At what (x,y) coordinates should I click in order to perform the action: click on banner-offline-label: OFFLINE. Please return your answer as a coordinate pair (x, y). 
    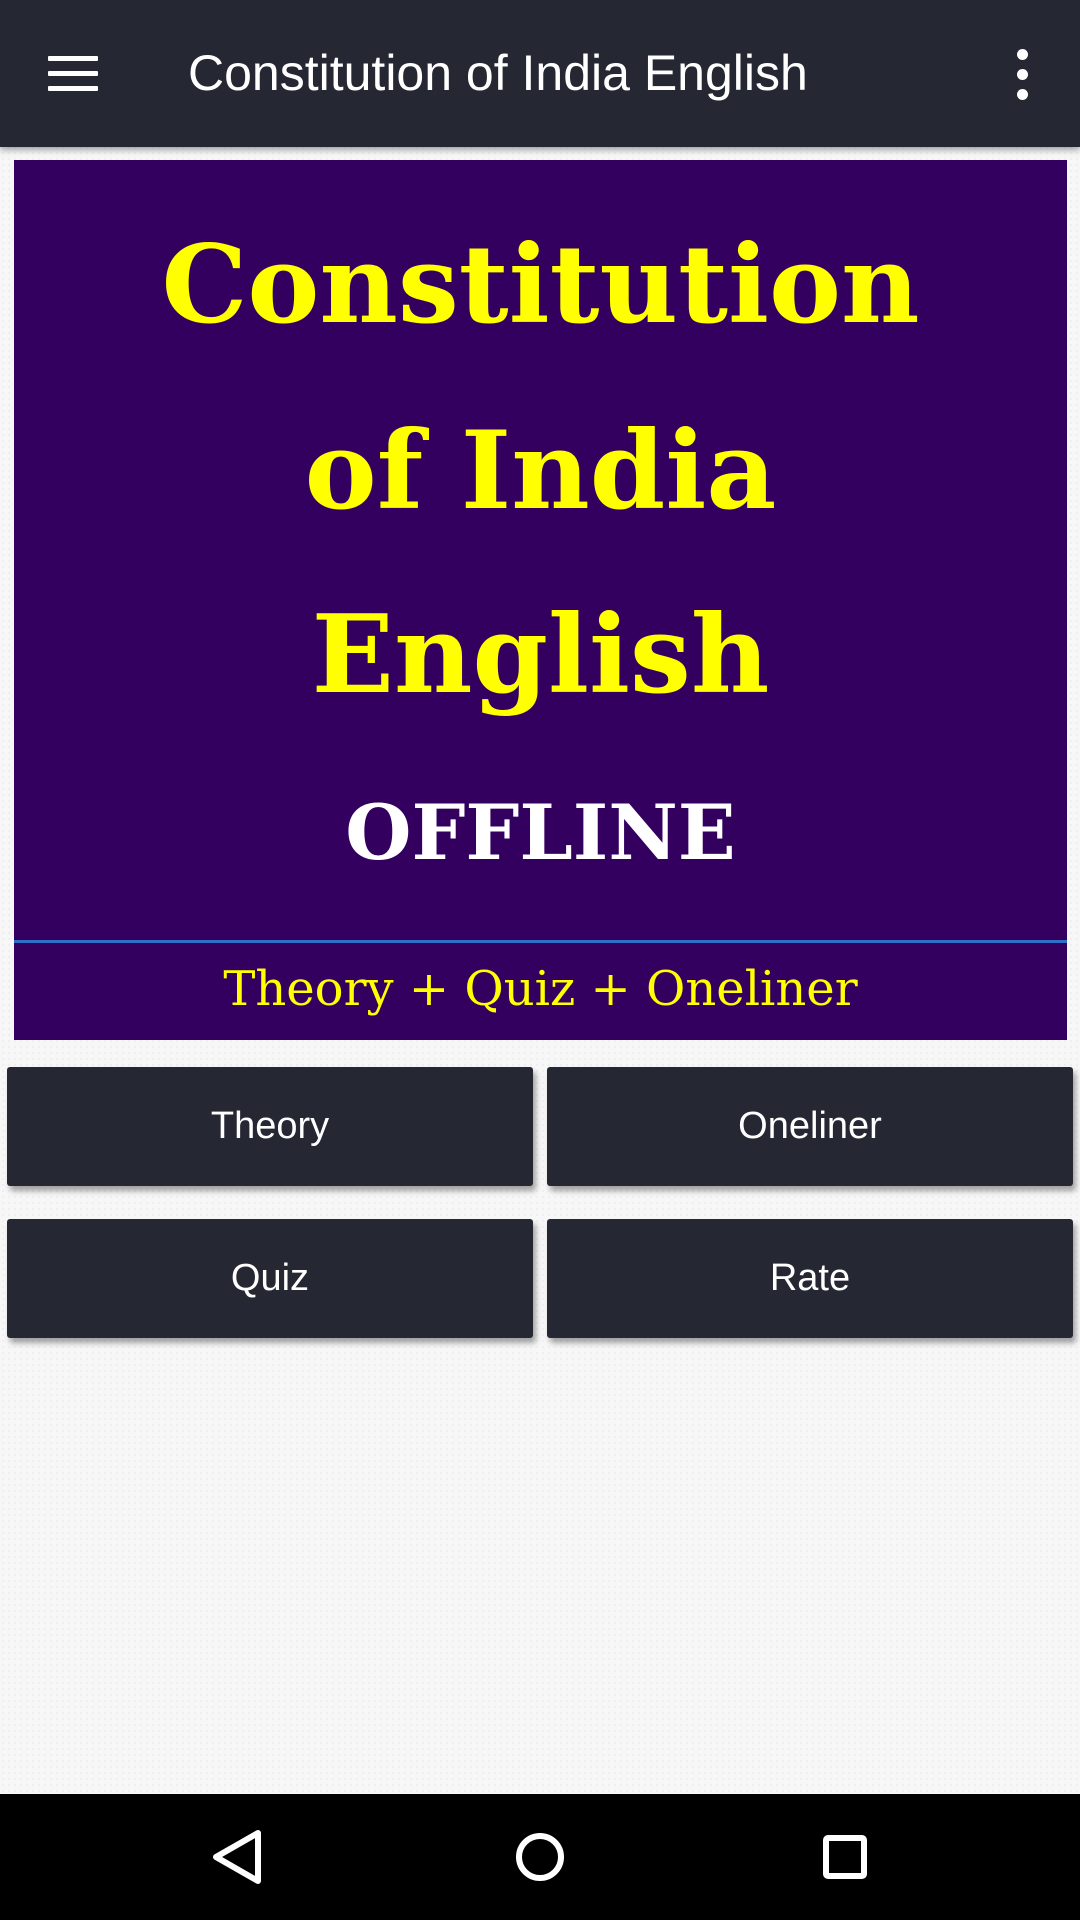
    Looking at the image, I should click on (540, 832).